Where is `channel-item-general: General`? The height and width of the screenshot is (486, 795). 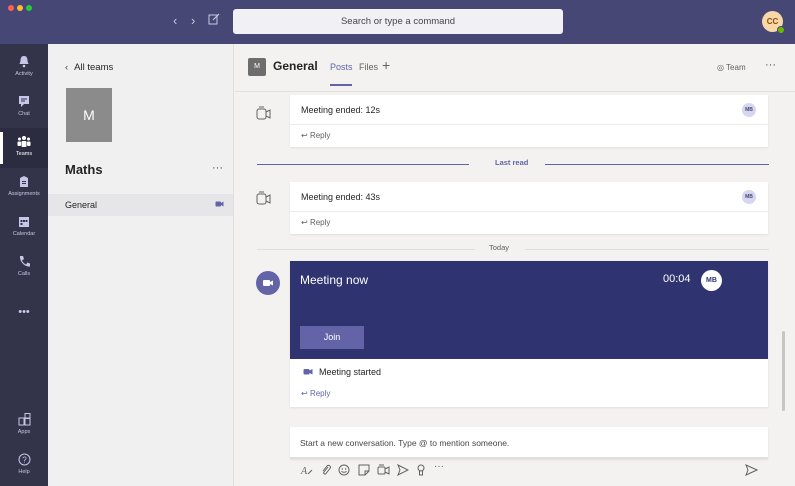
channel-item-general: General is located at coordinates (140, 205).